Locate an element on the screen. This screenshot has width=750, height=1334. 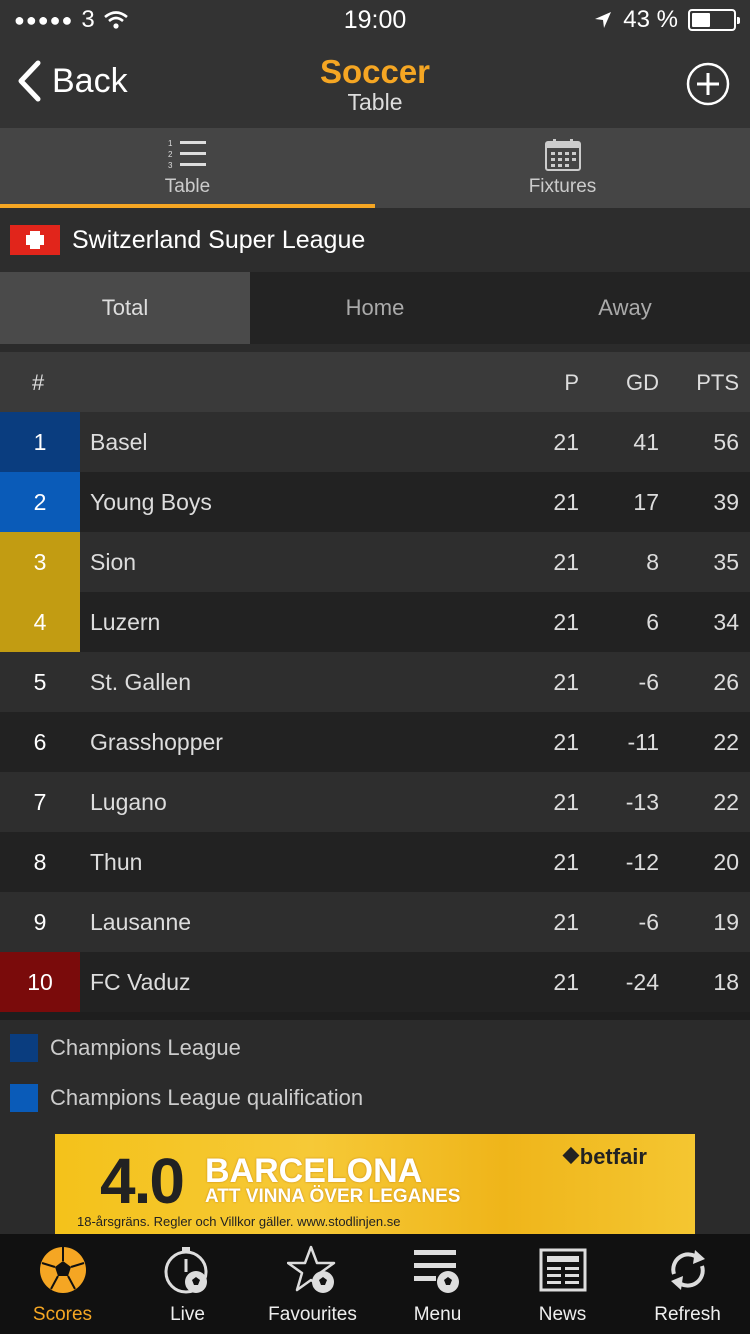
bottom-tab-label: Live is located at coordinates (187, 1314).